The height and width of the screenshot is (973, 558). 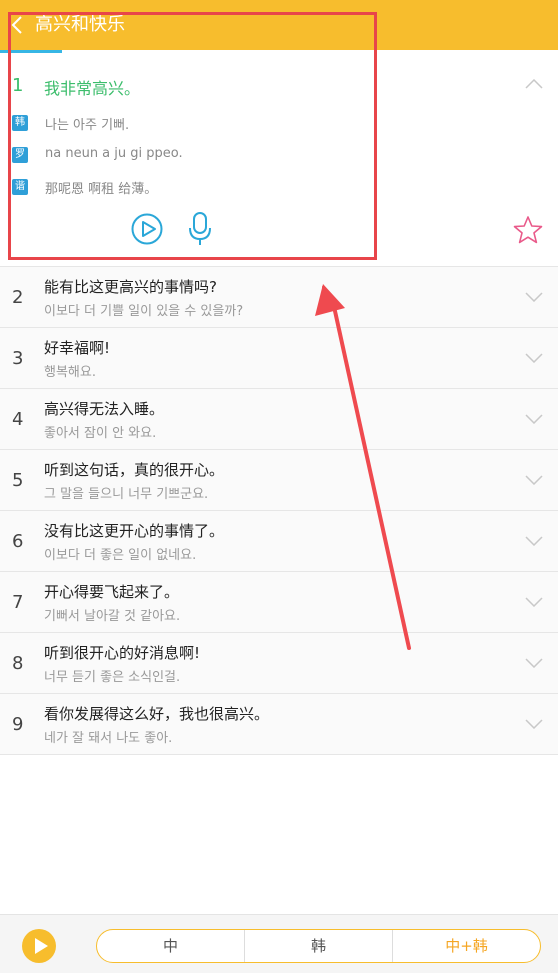 What do you see at coordinates (104, 409) in the screenshot?
I see `item-chinese: 高兴得无法入睡。` at bounding box center [104, 409].